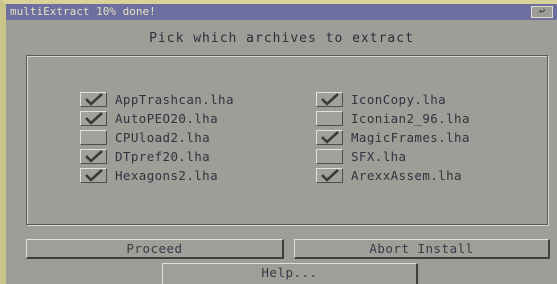  What do you see at coordinates (155, 249) in the screenshot?
I see `proceed-button: Proceed` at bounding box center [155, 249].